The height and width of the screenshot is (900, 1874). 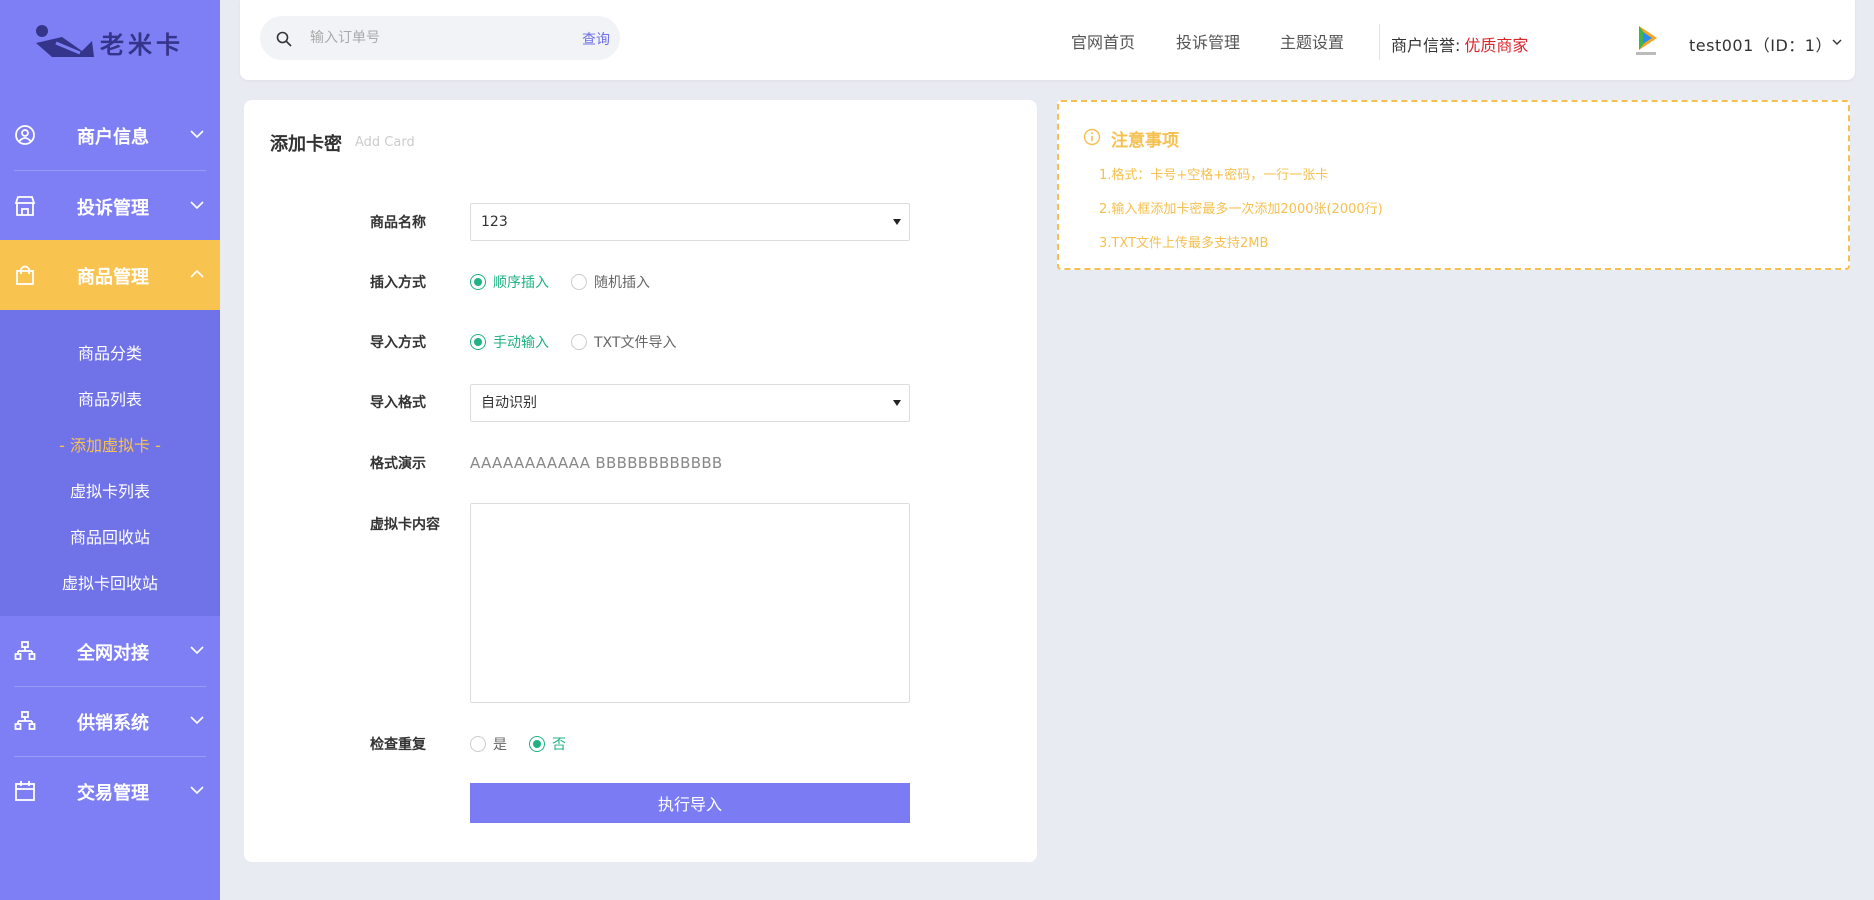 What do you see at coordinates (110, 536) in the screenshot?
I see `submenu-item-product-recycle-bin: 商品回收站` at bounding box center [110, 536].